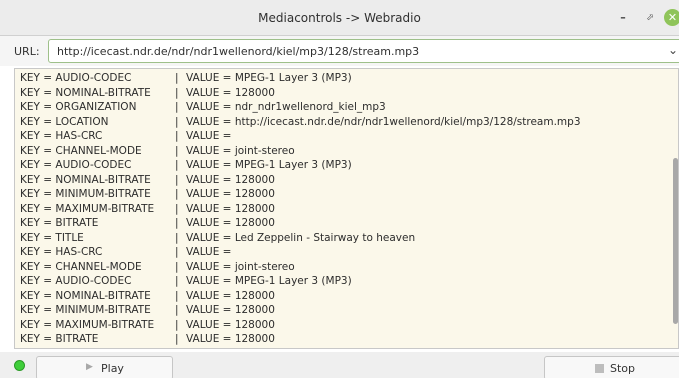 The height and width of the screenshot is (378, 679). What do you see at coordinates (89, 367) in the screenshot?
I see `play-icon: ▶` at bounding box center [89, 367].